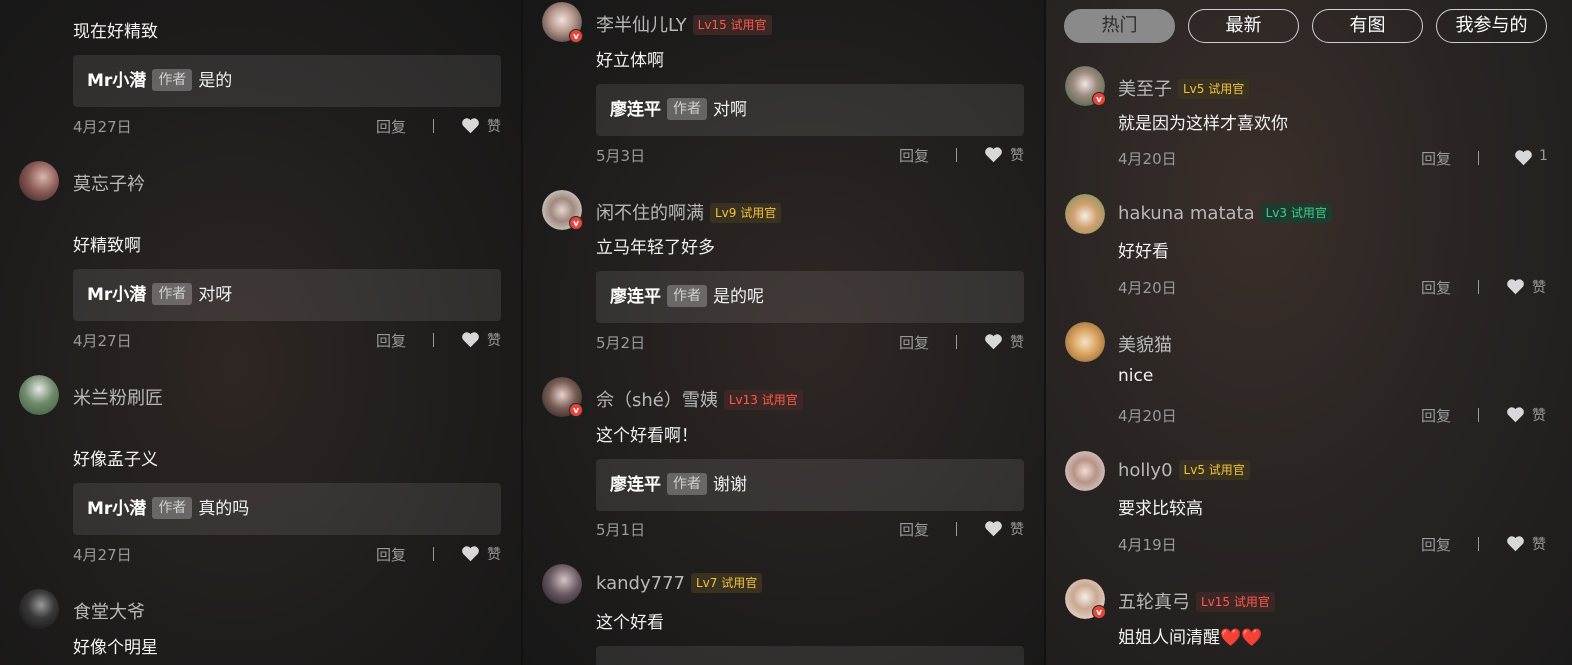 The width and height of the screenshot is (1572, 665). Describe the element at coordinates (109, 611) in the screenshot. I see `username: 食堂大爷` at that location.